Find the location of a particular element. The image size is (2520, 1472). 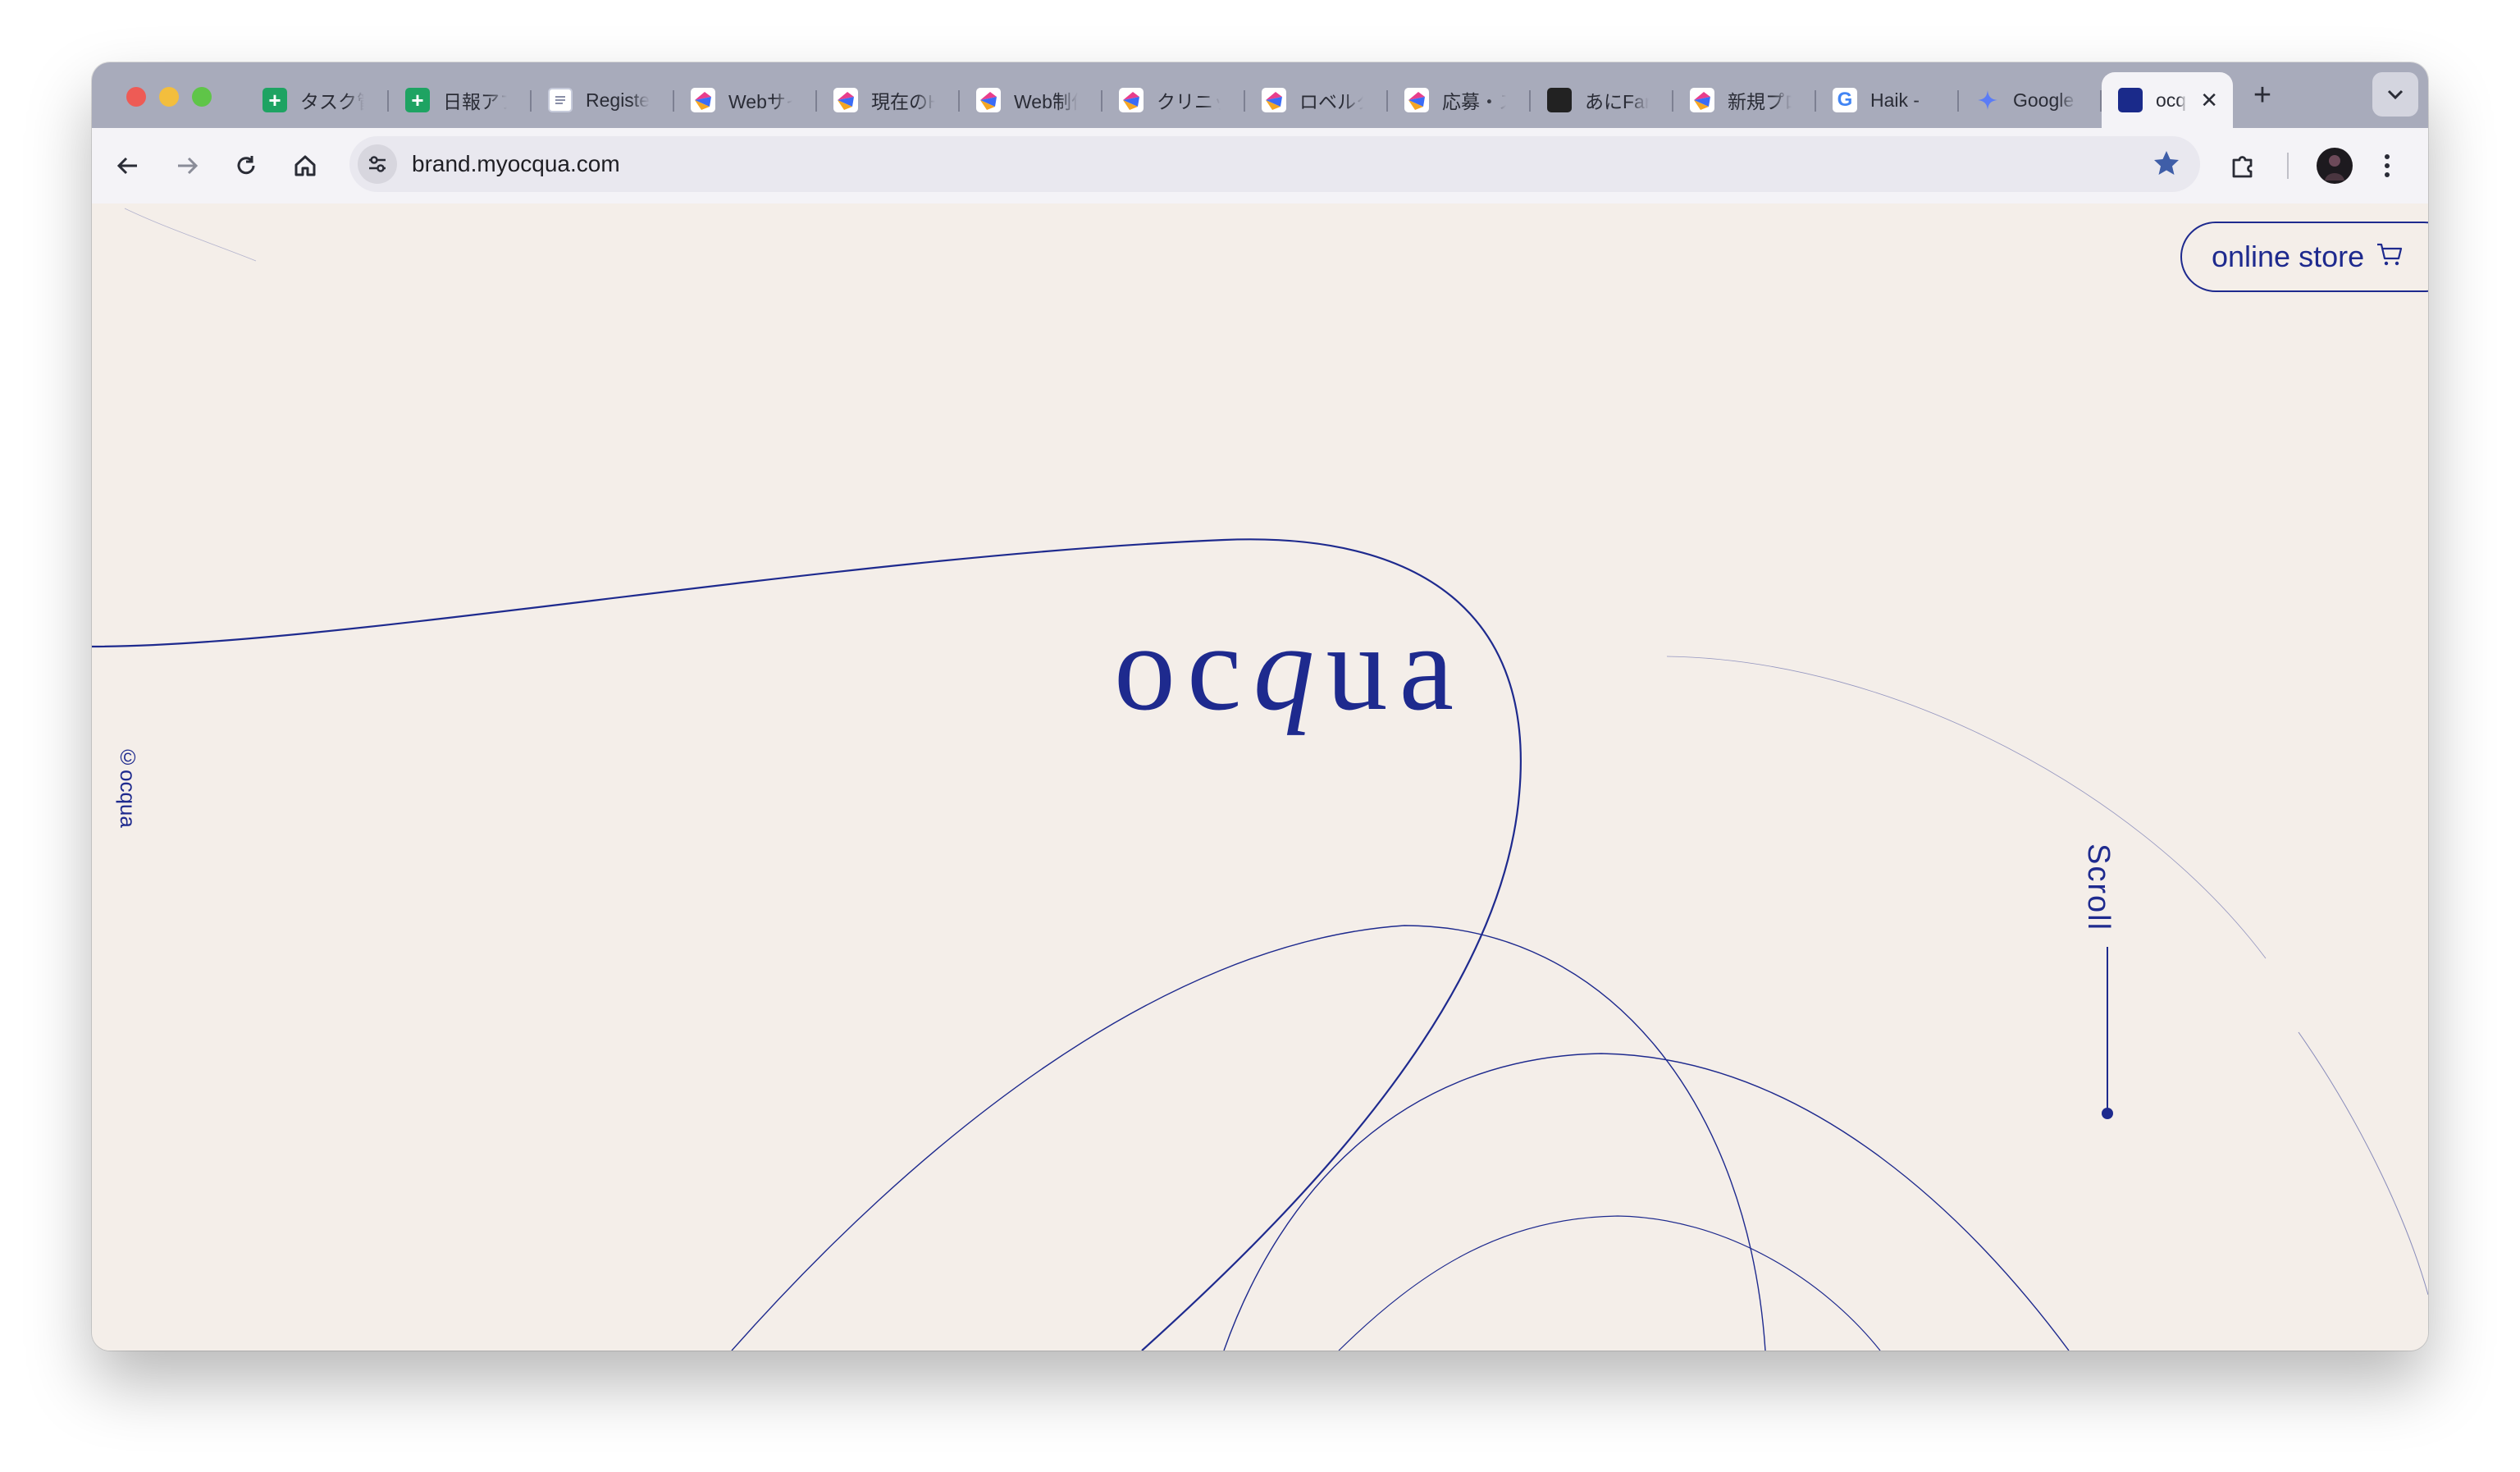

tab-label: Google is located at coordinates (2044, 100).